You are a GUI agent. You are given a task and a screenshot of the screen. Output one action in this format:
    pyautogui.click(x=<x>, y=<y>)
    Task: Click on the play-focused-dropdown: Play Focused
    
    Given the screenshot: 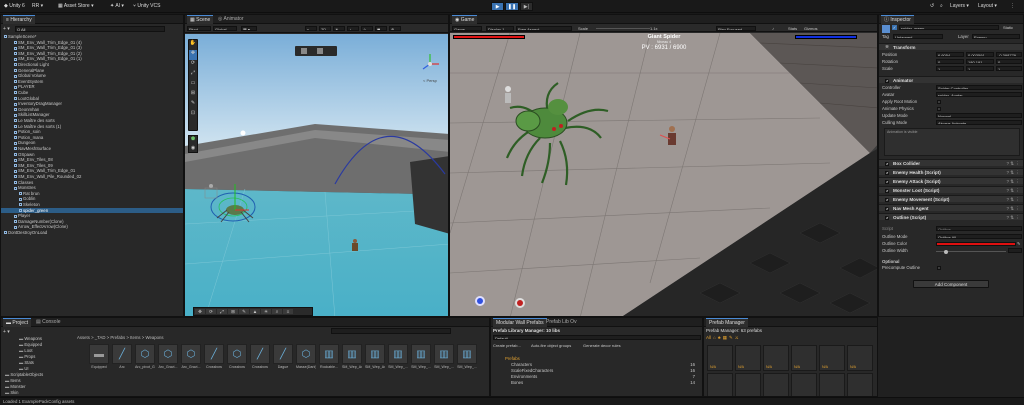 What is the action you would take?
    pyautogui.click(x=736, y=28)
    